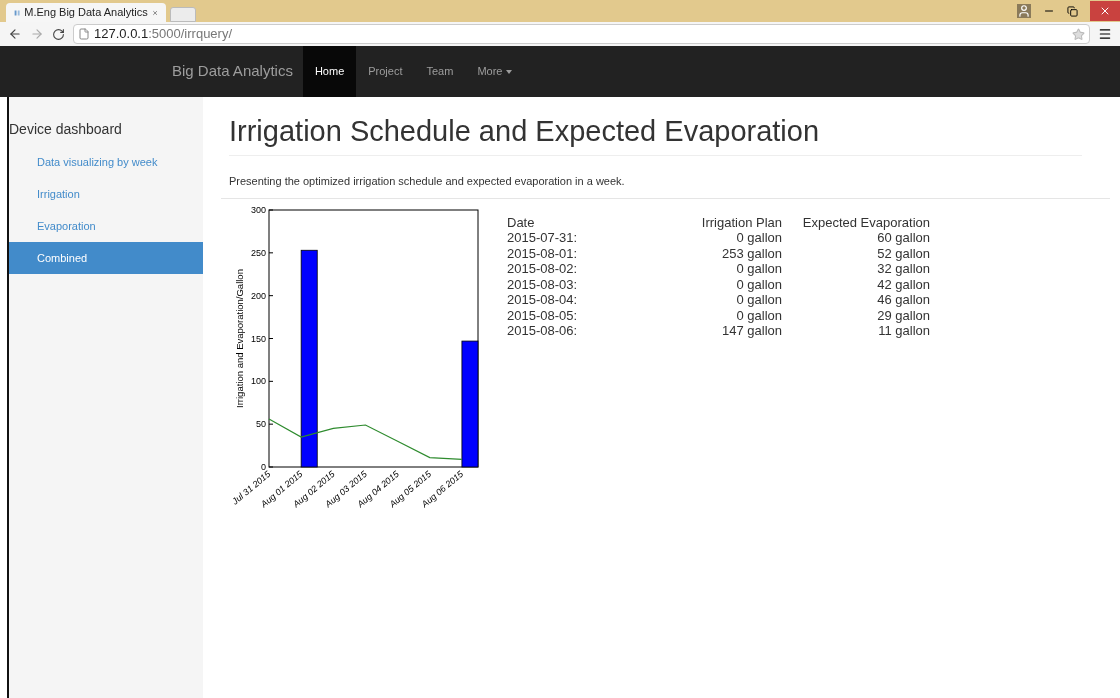  Describe the element at coordinates (106, 162) in the screenshot. I see `sidebar-item: Data visualizing by week` at that location.